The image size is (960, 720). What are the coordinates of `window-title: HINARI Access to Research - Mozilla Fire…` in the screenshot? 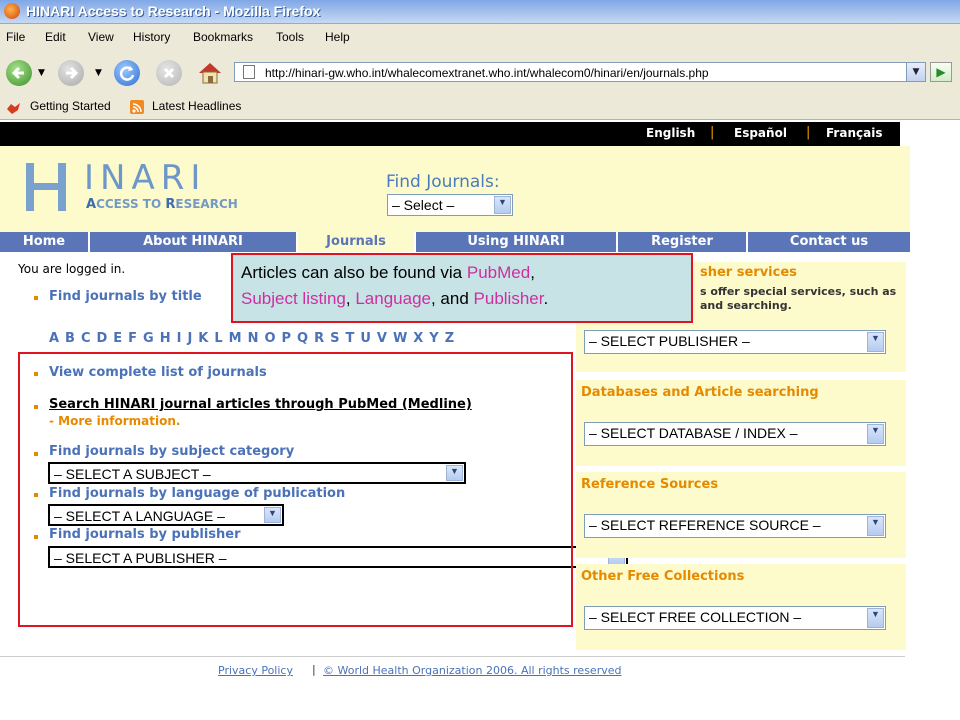 It's located at (173, 11).